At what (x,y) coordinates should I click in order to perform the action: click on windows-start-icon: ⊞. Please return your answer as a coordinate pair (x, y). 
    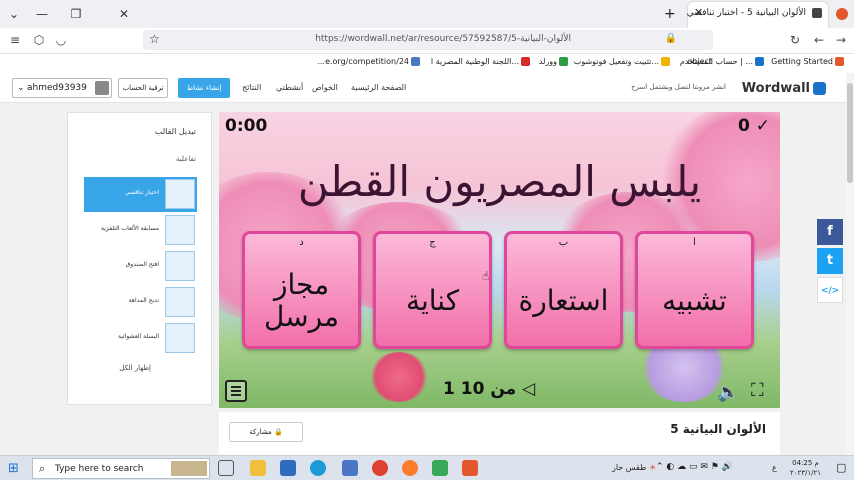
    Looking at the image, I should click on (13, 468).